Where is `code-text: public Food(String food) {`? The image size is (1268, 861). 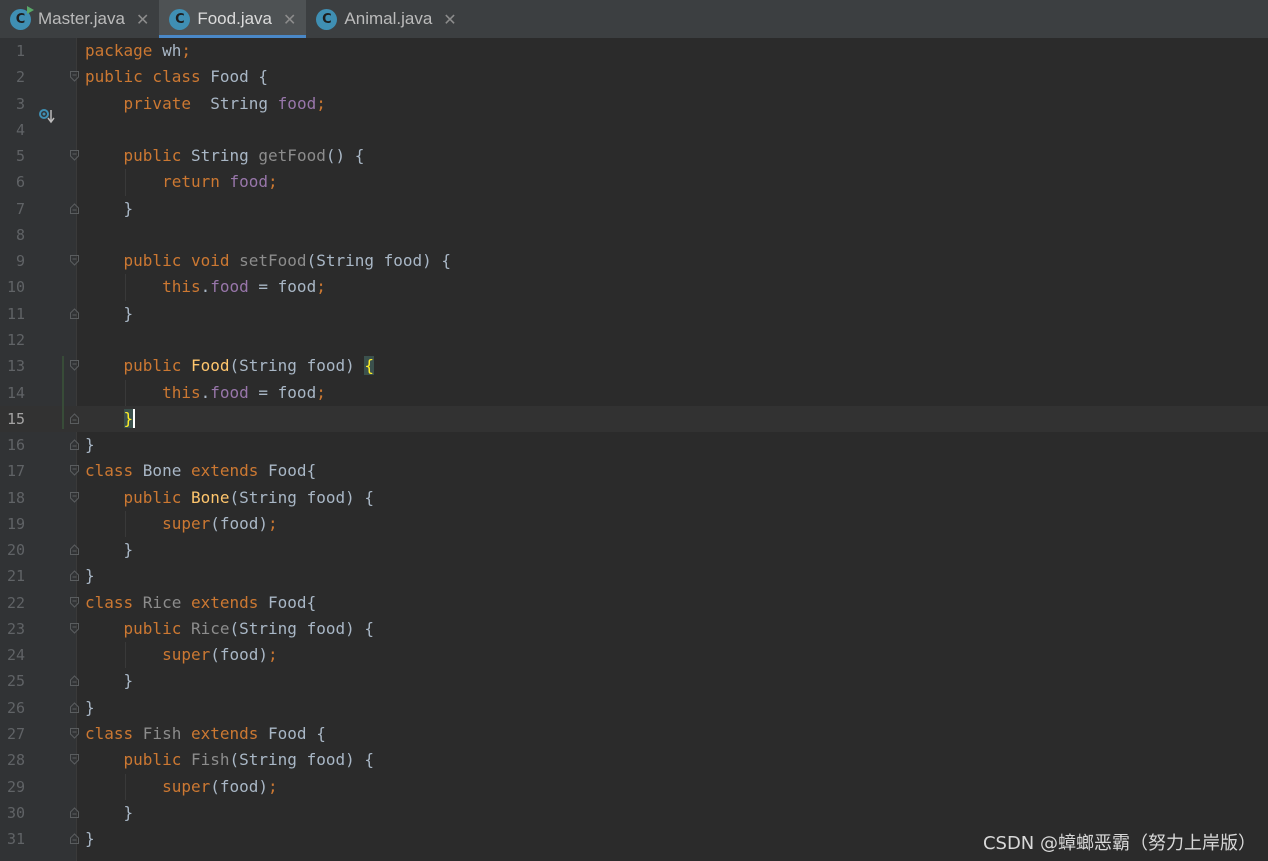
code-text: public Food(String food) { is located at coordinates (229, 366).